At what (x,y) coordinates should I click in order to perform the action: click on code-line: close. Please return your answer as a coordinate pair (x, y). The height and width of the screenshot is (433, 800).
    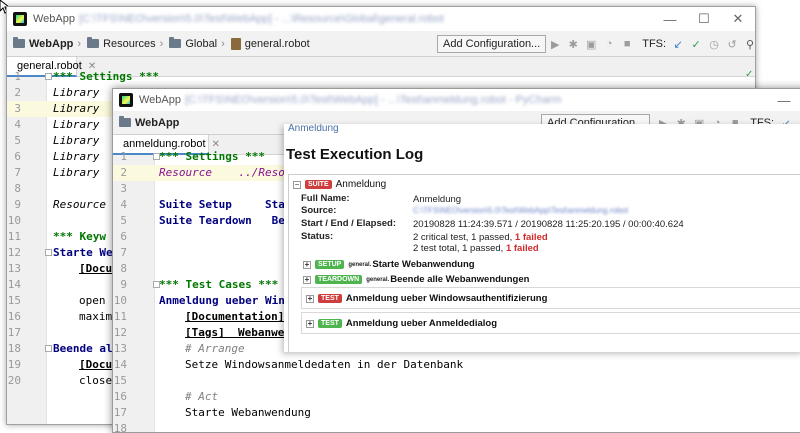
    Looking at the image, I should click on (95, 381).